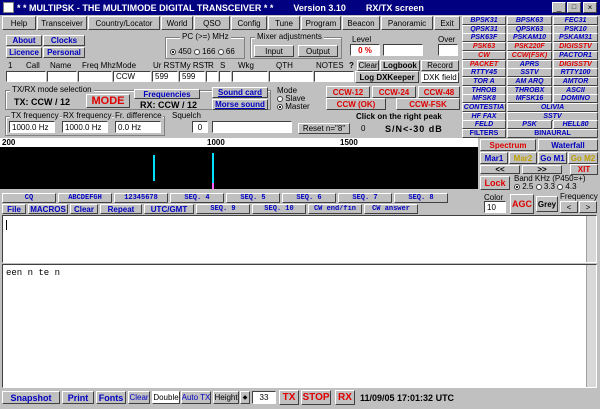  I want to click on r-field, so click(212, 76).